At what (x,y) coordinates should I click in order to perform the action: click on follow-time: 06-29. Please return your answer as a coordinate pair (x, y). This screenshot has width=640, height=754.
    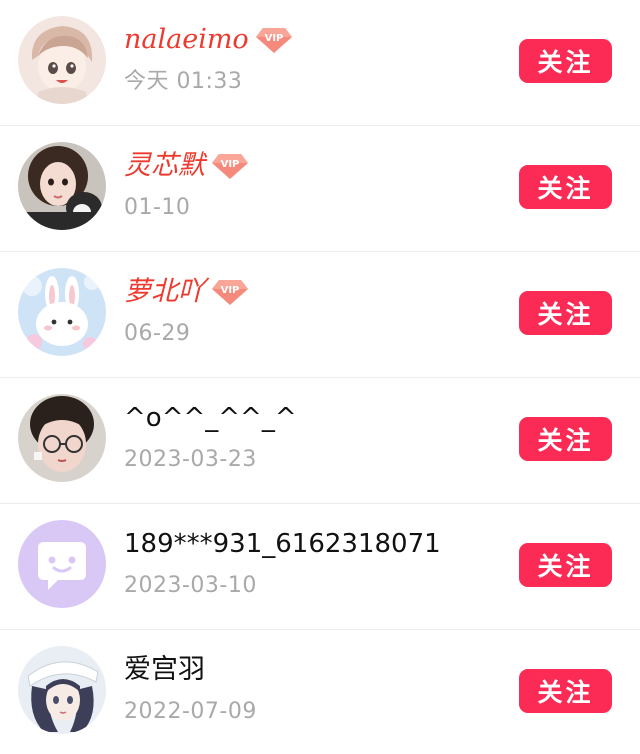
    Looking at the image, I should click on (157, 333).